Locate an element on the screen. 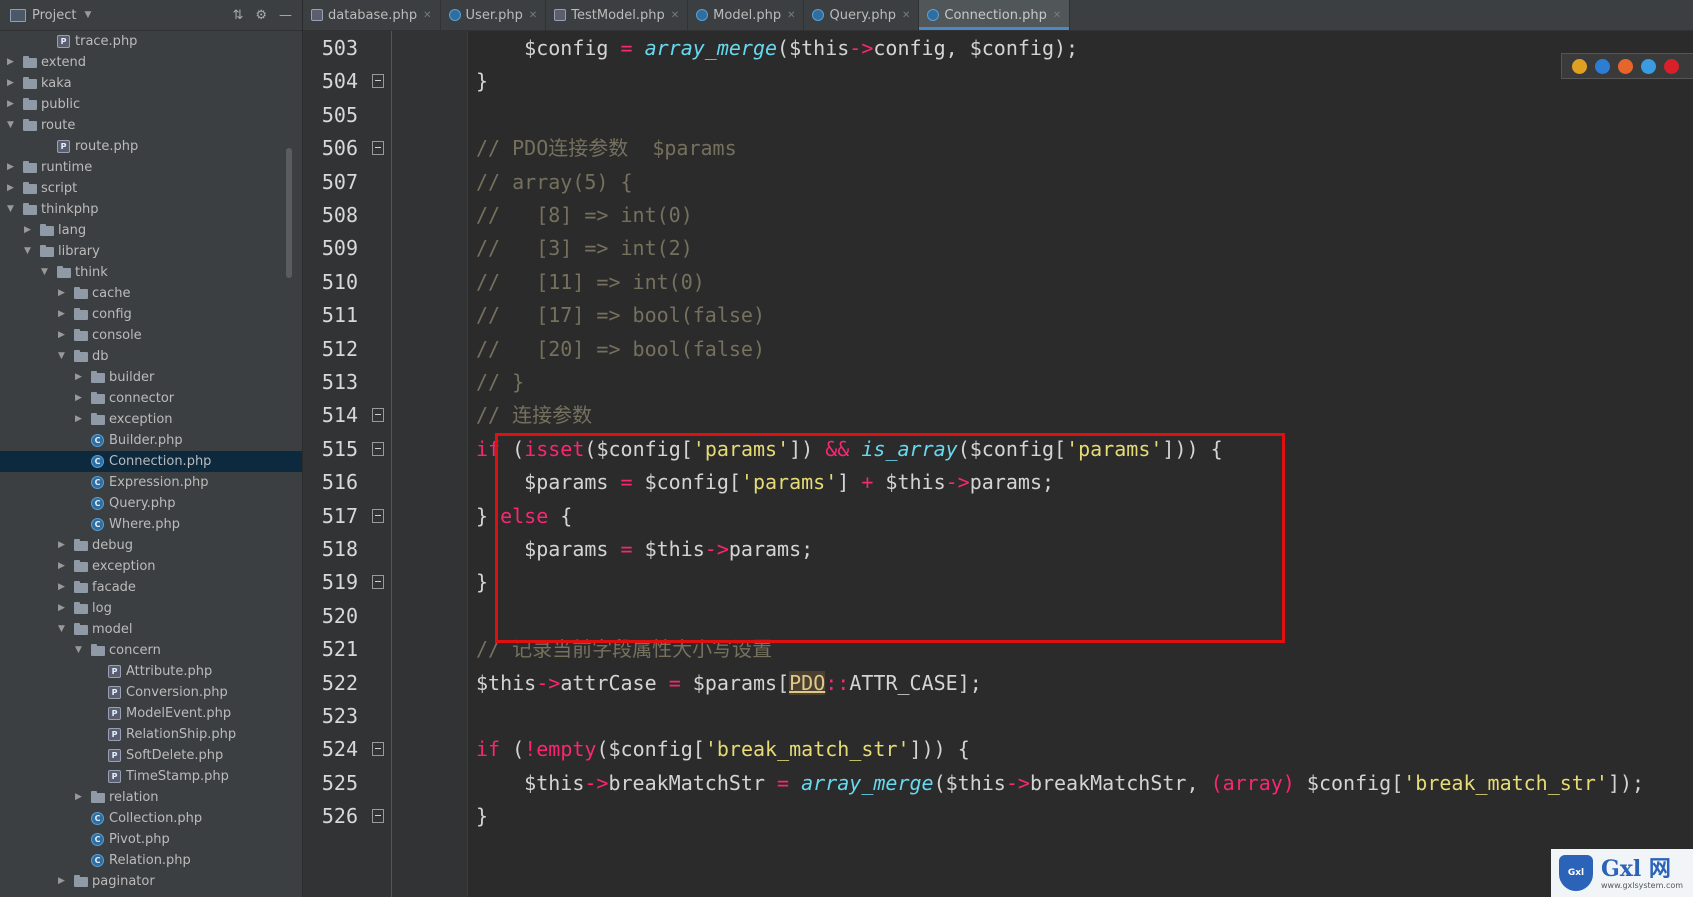 Image resolution: width=1693 pixels, height=897 pixels. tree-item-collection-php: C Collection.php is located at coordinates (151, 818).